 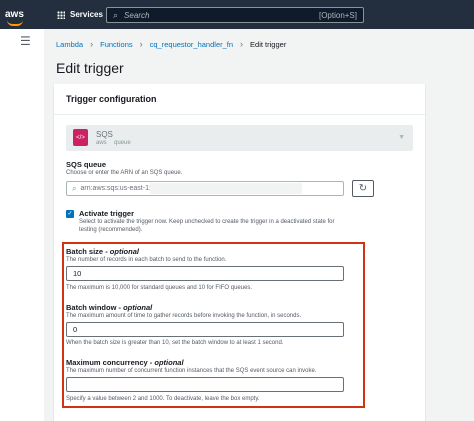 I want to click on refresh-button: ↻, so click(x=363, y=188).